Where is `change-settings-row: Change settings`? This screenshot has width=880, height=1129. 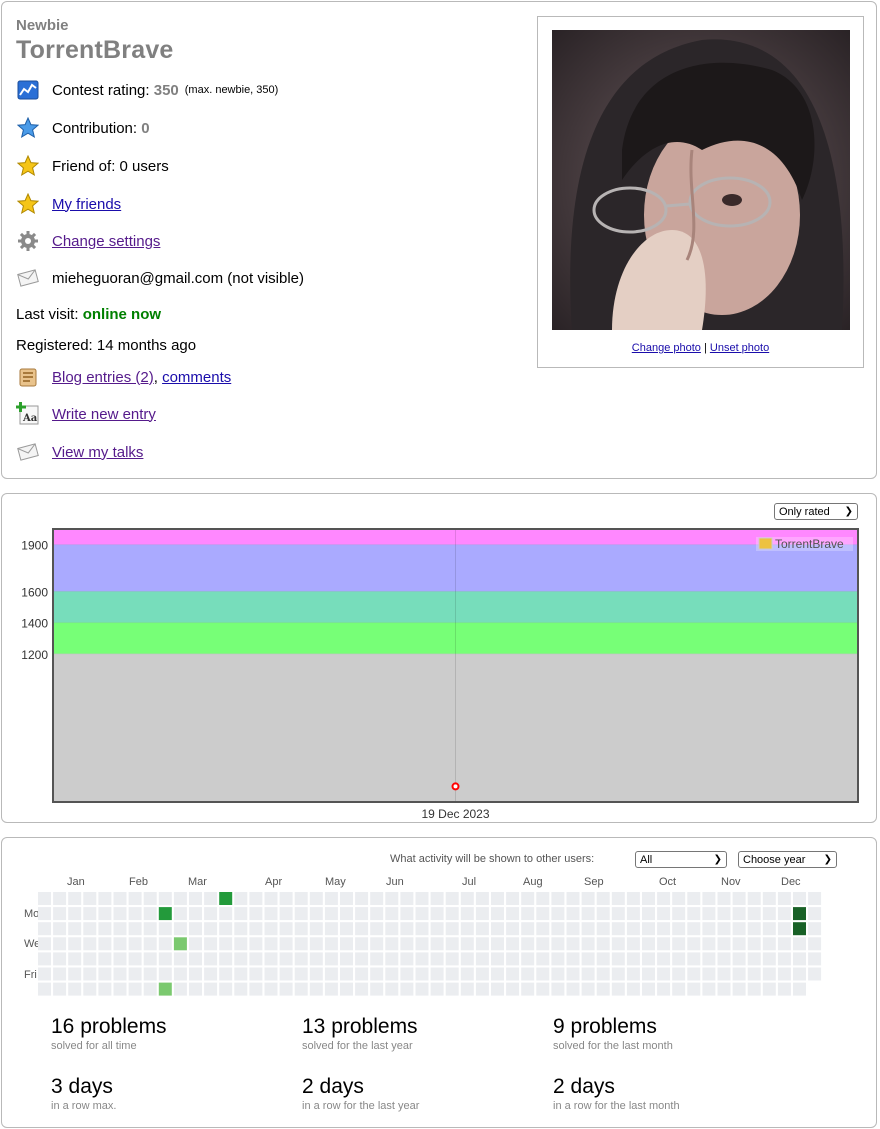
change-settings-row: Change settings is located at coordinates (88, 241).